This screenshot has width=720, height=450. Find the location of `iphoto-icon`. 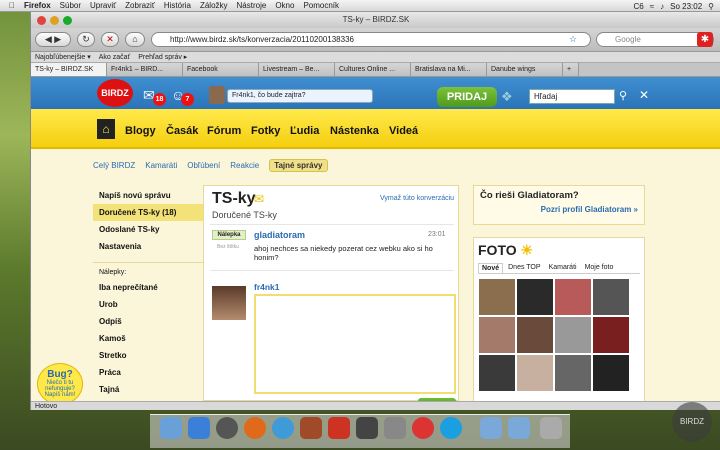

iphoto-icon is located at coordinates (311, 428).